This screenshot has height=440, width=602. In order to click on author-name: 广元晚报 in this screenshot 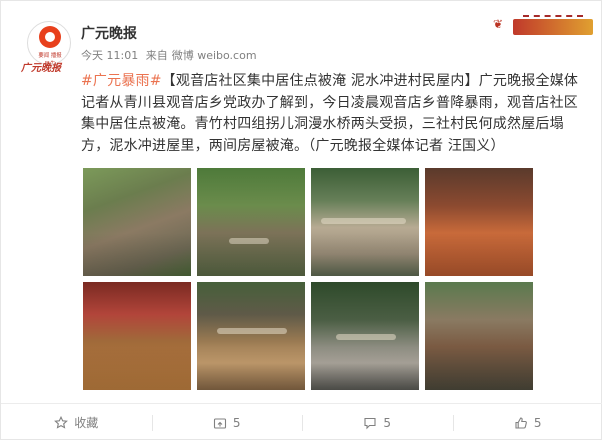, I will do `click(109, 33)`.